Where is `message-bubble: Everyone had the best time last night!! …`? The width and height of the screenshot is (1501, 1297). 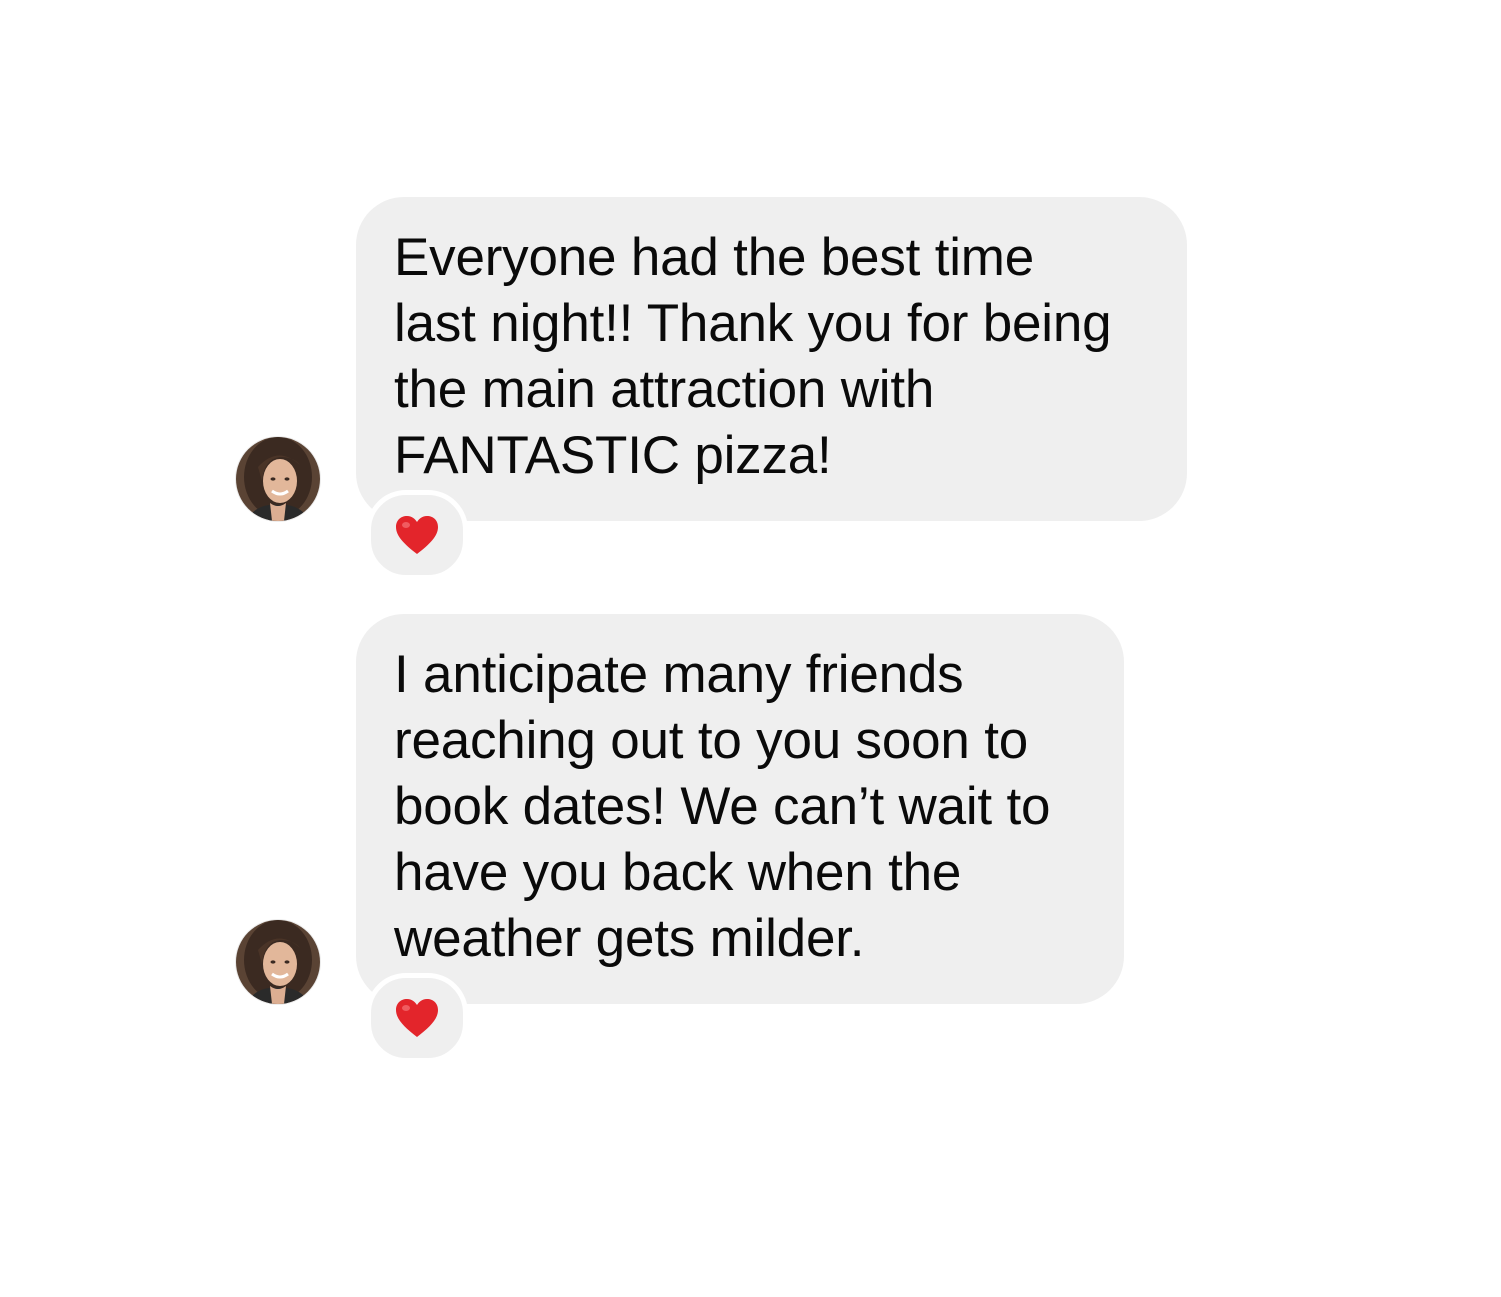 message-bubble: Everyone had the best time last night!! … is located at coordinates (771, 359).